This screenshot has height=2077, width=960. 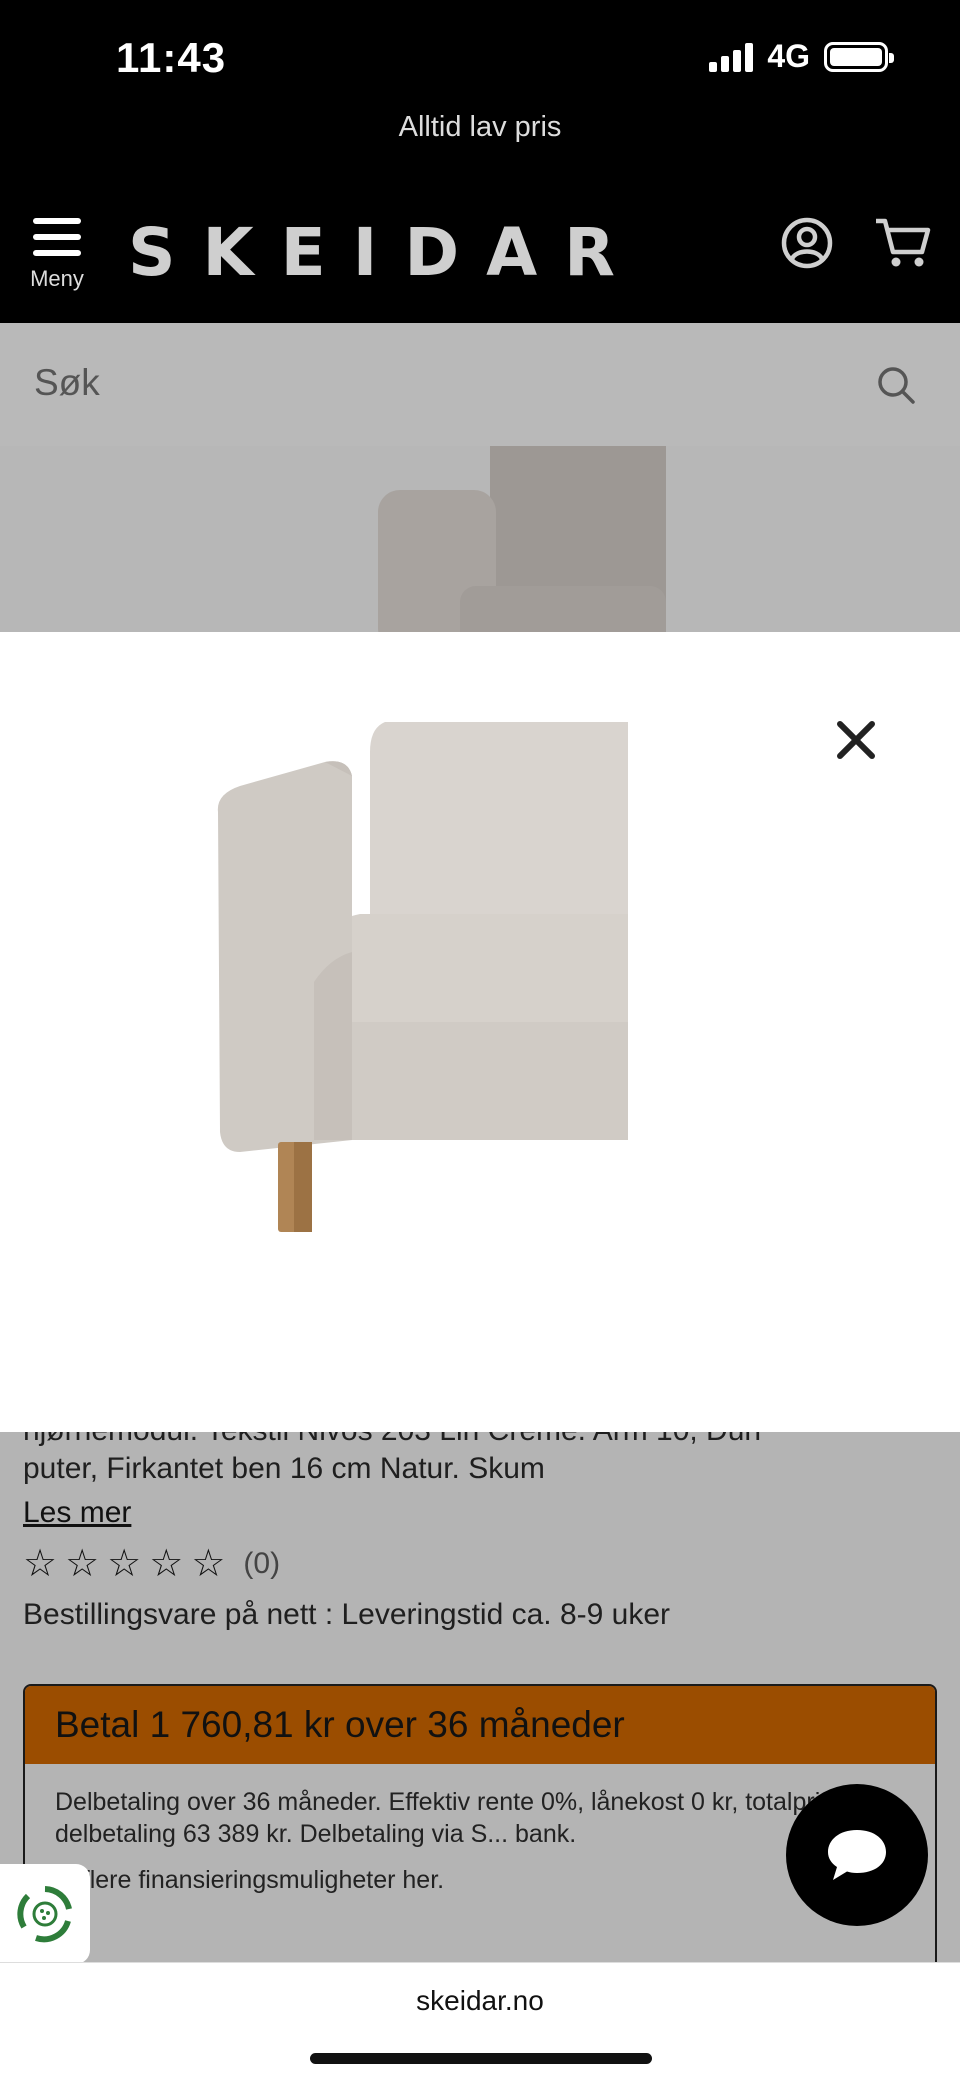 I want to click on cart-icon, so click(x=903, y=245).